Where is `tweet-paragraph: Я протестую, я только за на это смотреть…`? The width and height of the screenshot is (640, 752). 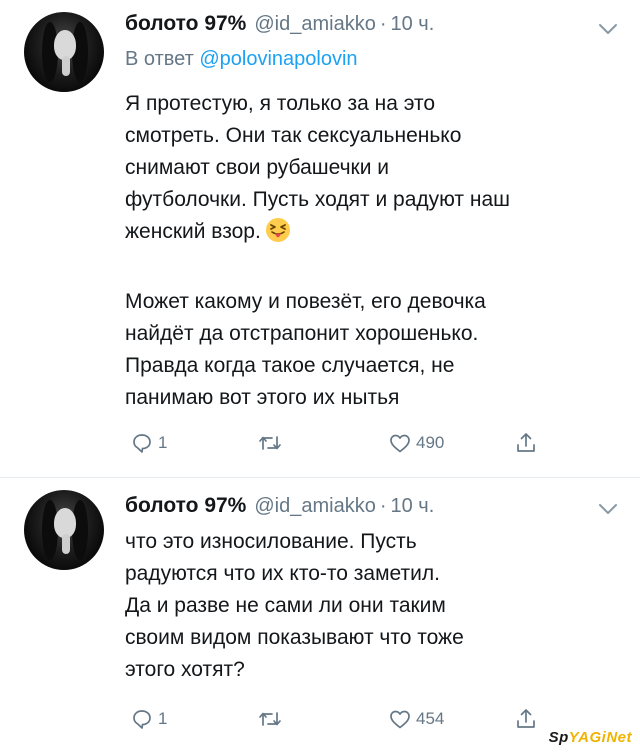 tweet-paragraph: Я протестую, я только за на это смотреть… is located at coordinates (317, 167).